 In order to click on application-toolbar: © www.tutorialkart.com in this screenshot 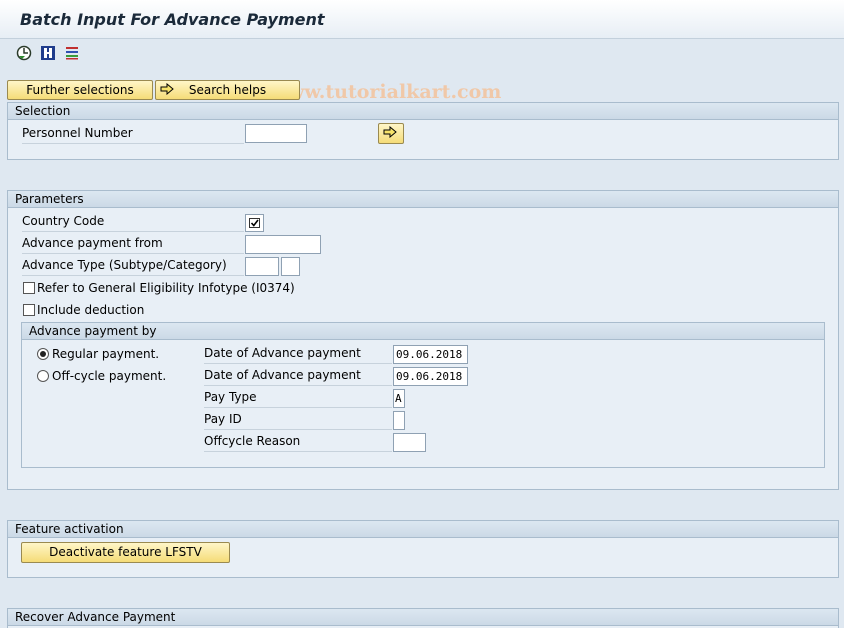, I will do `click(422, 71)`.